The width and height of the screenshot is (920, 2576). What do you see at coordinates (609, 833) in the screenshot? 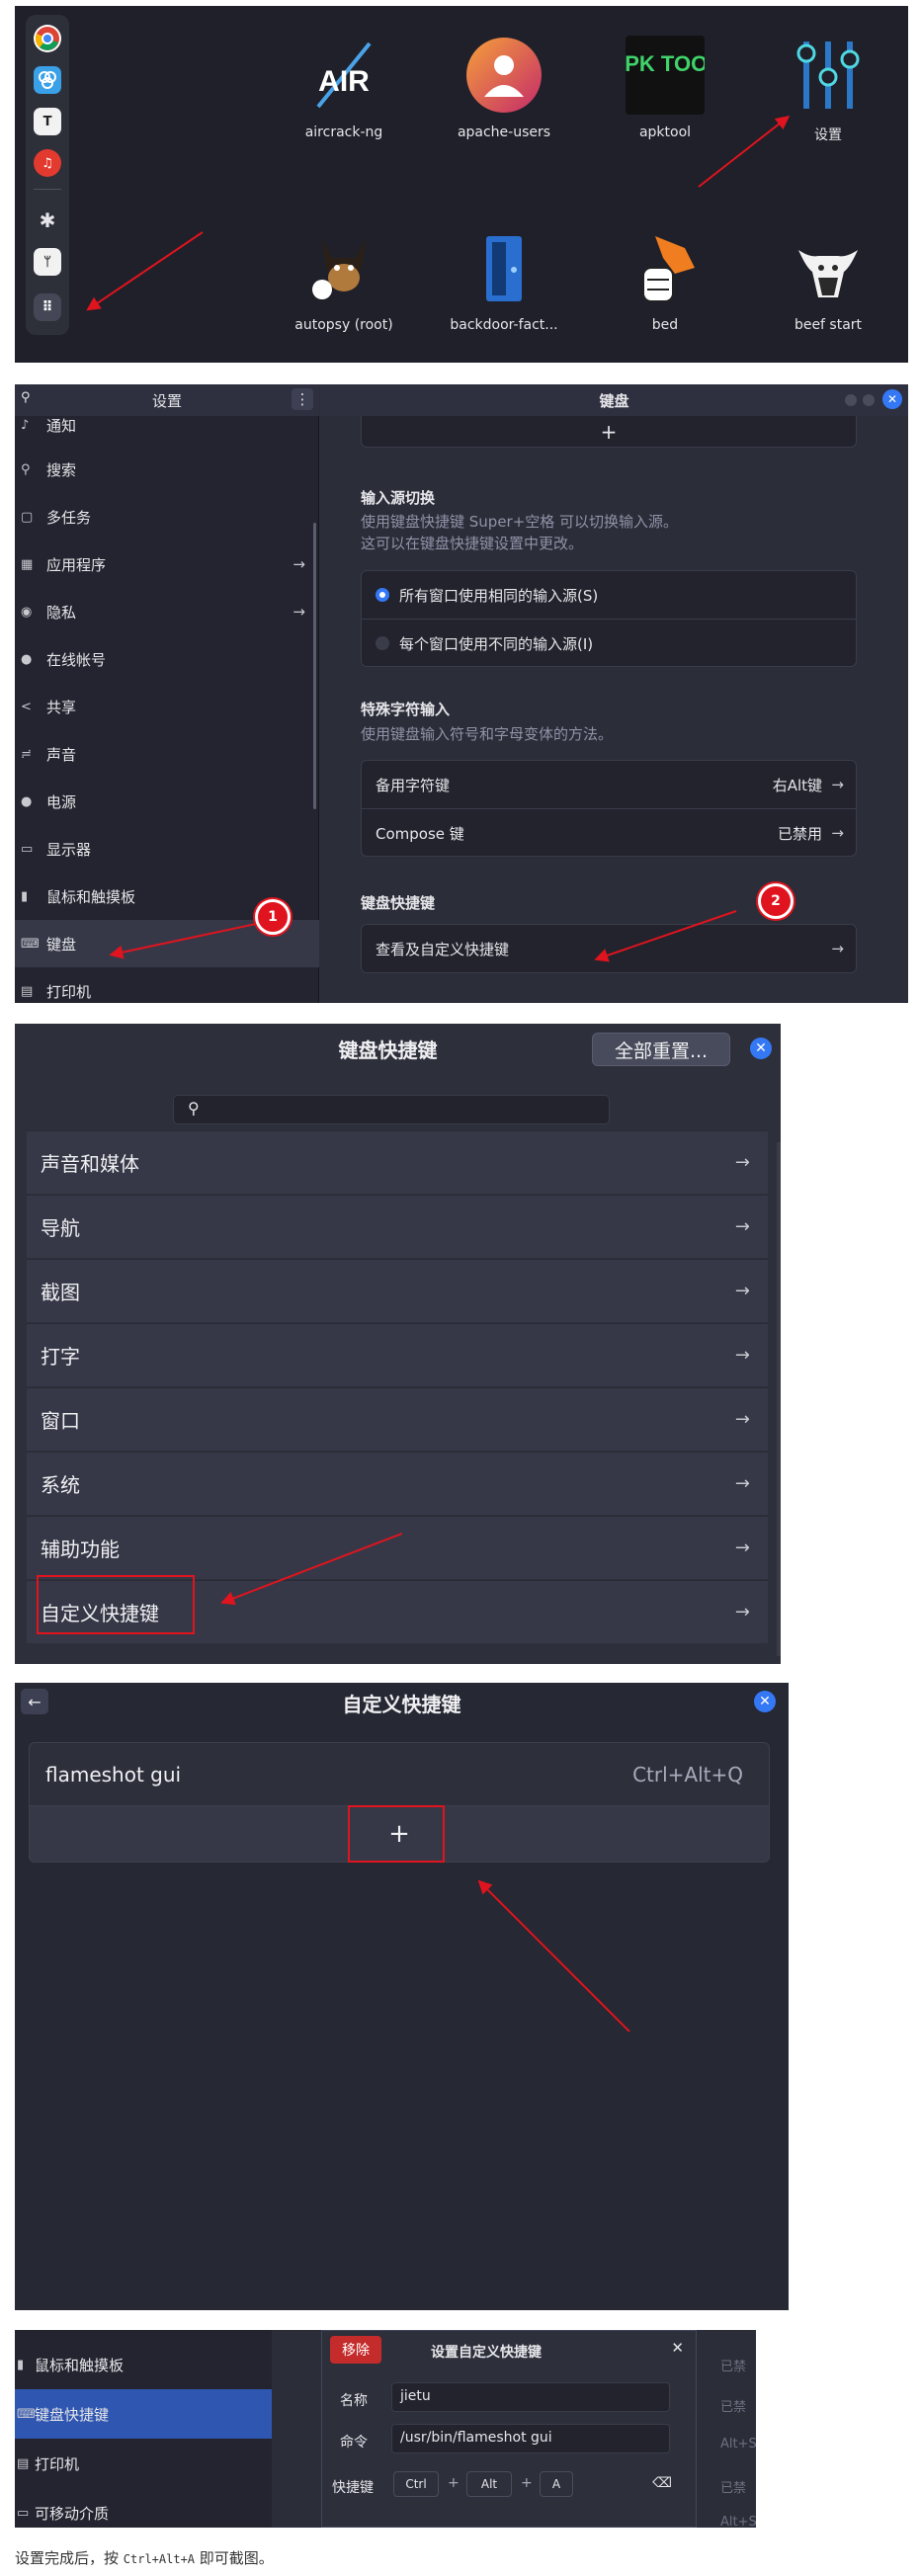
I see `compose-key-row: Compose 键 已禁用 →` at bounding box center [609, 833].